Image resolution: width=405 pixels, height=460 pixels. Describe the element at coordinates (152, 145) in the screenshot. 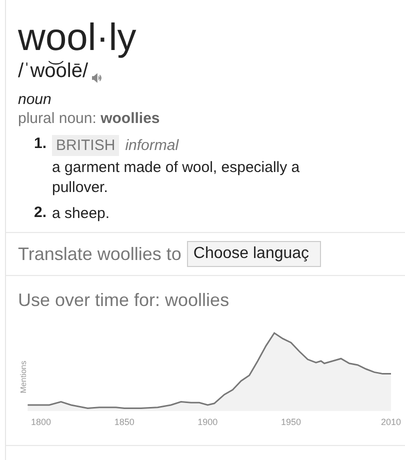

I see `usage-label: informal` at that location.